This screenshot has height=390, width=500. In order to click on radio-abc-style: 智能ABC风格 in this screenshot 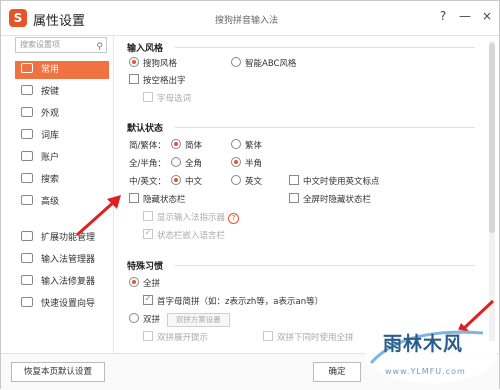, I will do `click(263, 63)`.